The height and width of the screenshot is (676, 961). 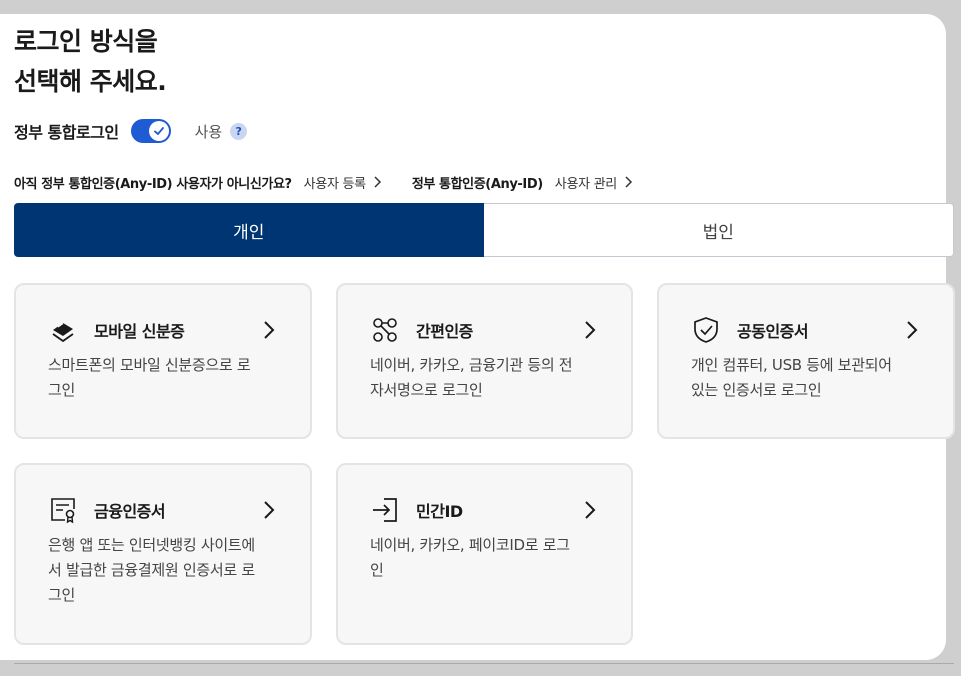 I want to click on tab-corporate: 법인, so click(x=718, y=230).